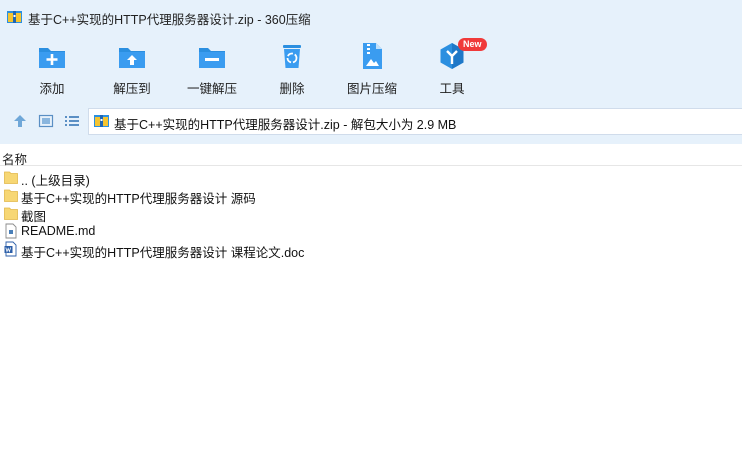  I want to click on address-bar: 基于C++实现的HTTP代理服务器设计.zip - 解包大小为 2.9 MB, so click(371, 122).